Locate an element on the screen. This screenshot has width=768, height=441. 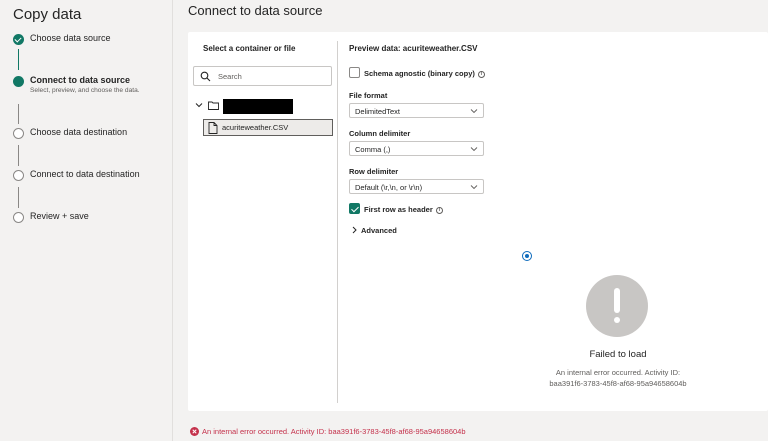
failed-message-line1: An internal error occurred. Activity ID: is located at coordinates (618, 372).